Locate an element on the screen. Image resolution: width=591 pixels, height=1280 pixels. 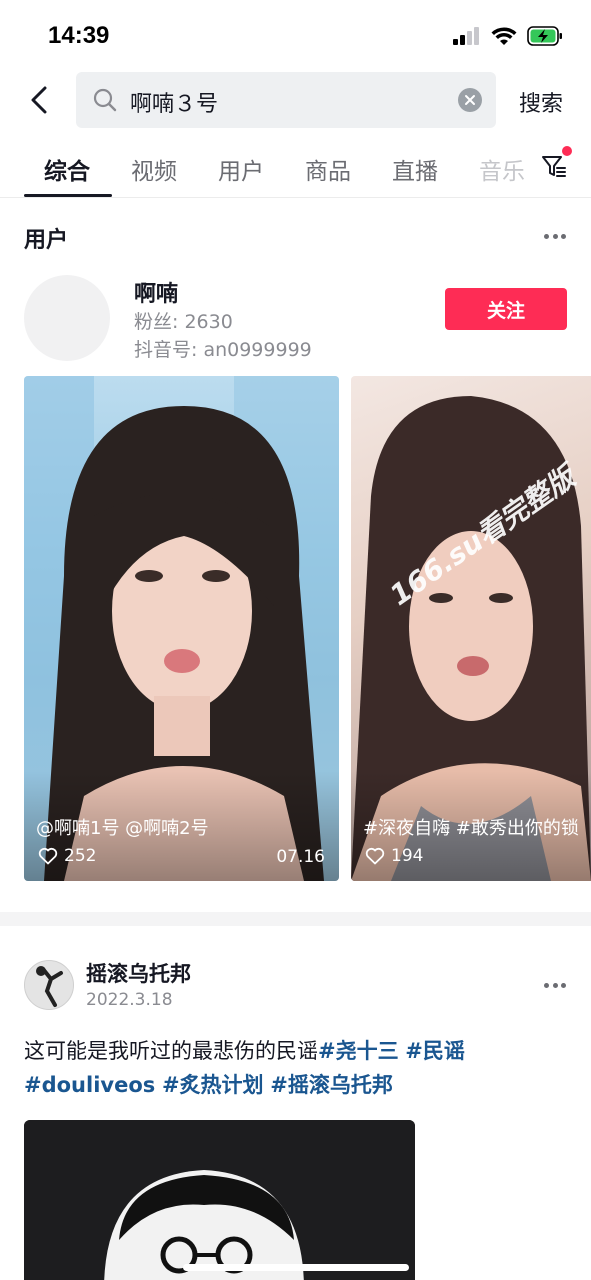
active-tab-indicator is located at coordinates (68, 195).